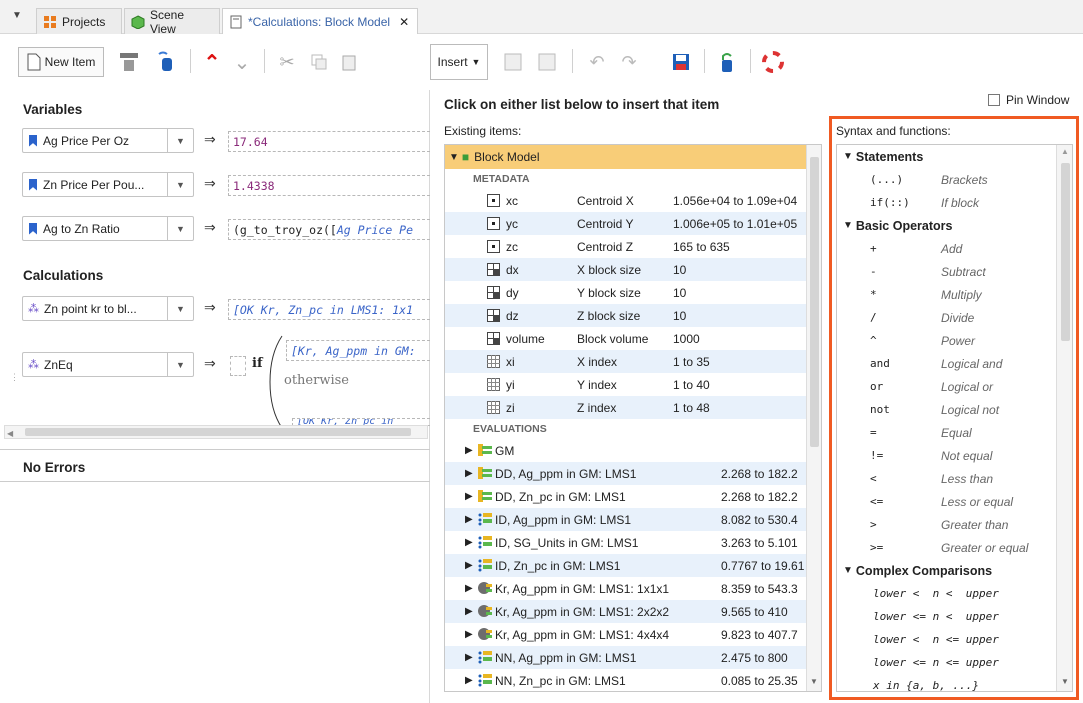 Image resolution: width=1083 pixels, height=703 pixels. I want to click on metadata-row: dx X block size 10, so click(633, 269).